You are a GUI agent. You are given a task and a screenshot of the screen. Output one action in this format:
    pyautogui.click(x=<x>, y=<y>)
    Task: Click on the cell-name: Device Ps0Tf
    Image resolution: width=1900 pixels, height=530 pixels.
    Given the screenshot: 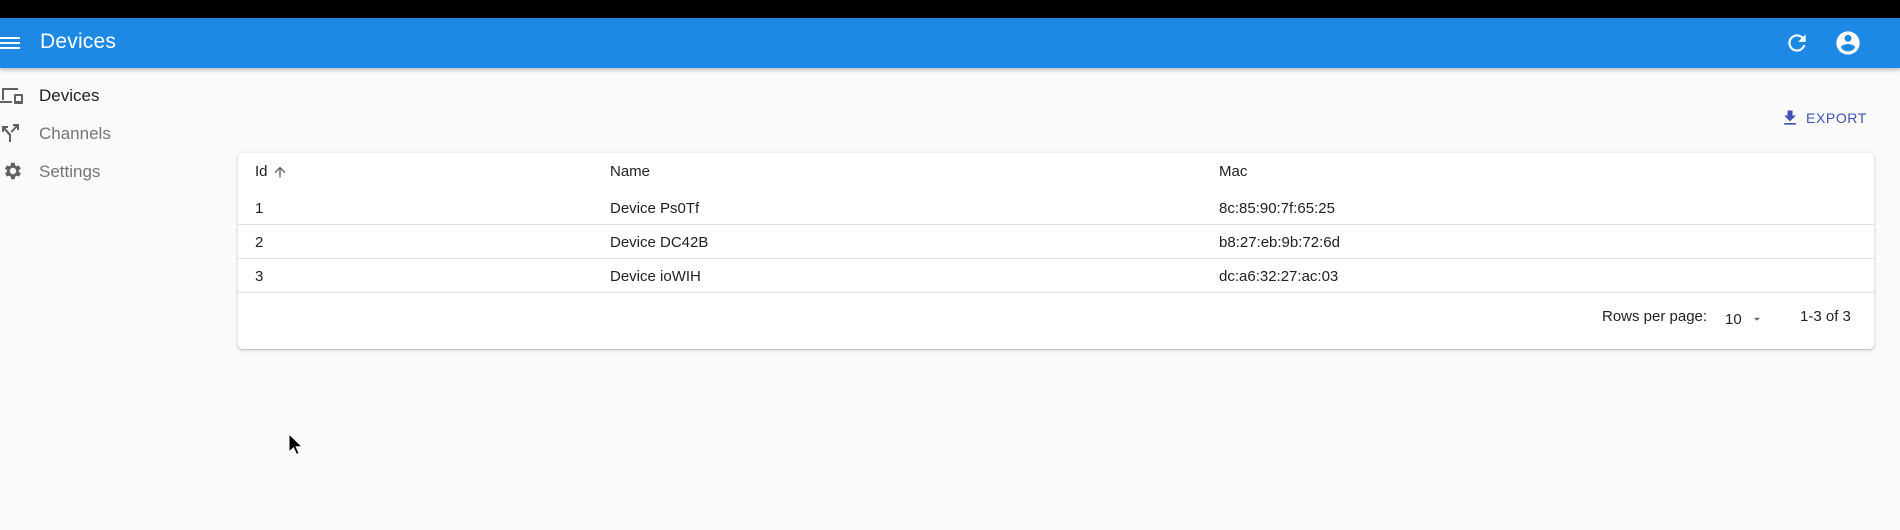 What is the action you would take?
    pyautogui.click(x=655, y=208)
    